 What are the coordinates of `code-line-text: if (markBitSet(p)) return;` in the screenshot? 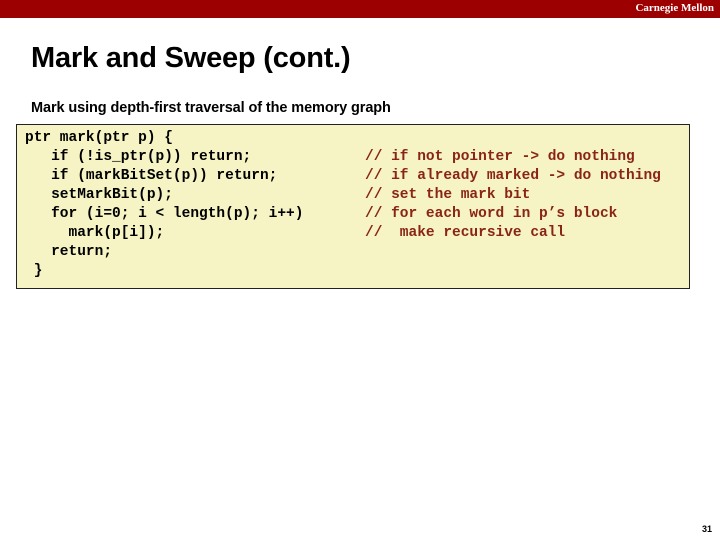 It's located at (151, 176).